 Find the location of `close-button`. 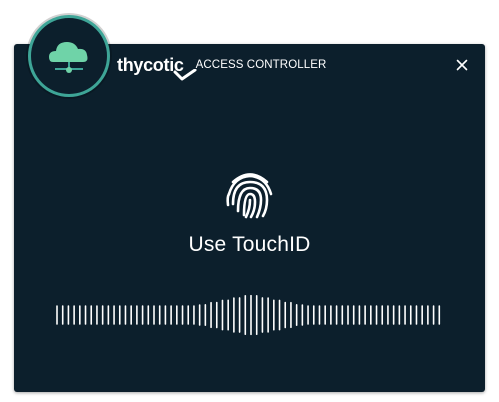

close-button is located at coordinates (462, 65).